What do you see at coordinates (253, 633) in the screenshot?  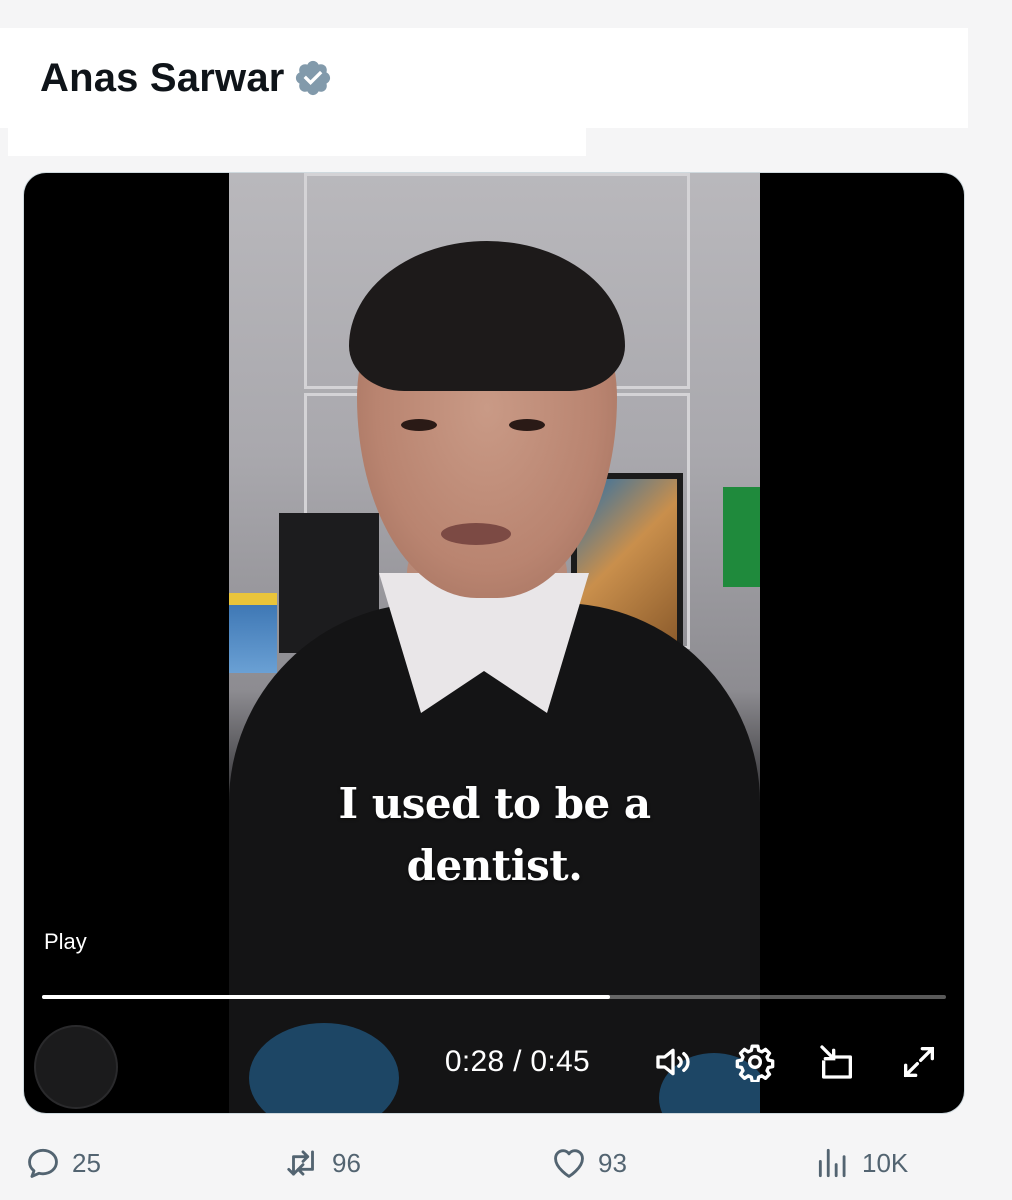 I see `storage-box` at bounding box center [253, 633].